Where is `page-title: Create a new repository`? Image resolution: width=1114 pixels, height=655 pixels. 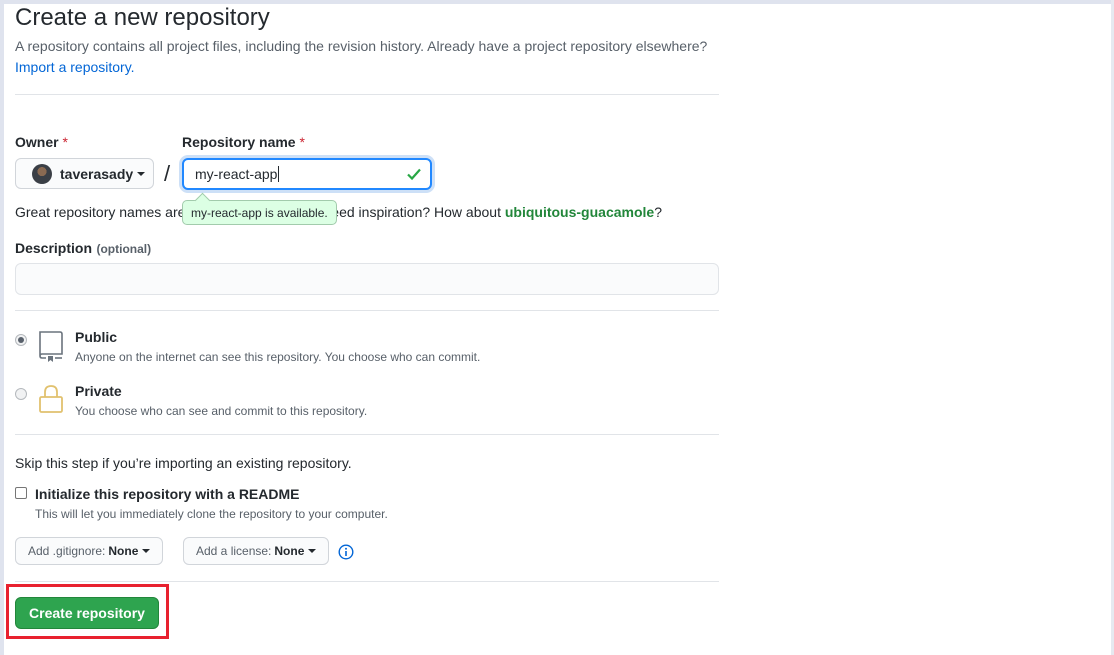
page-title: Create a new repository is located at coordinates (142, 17).